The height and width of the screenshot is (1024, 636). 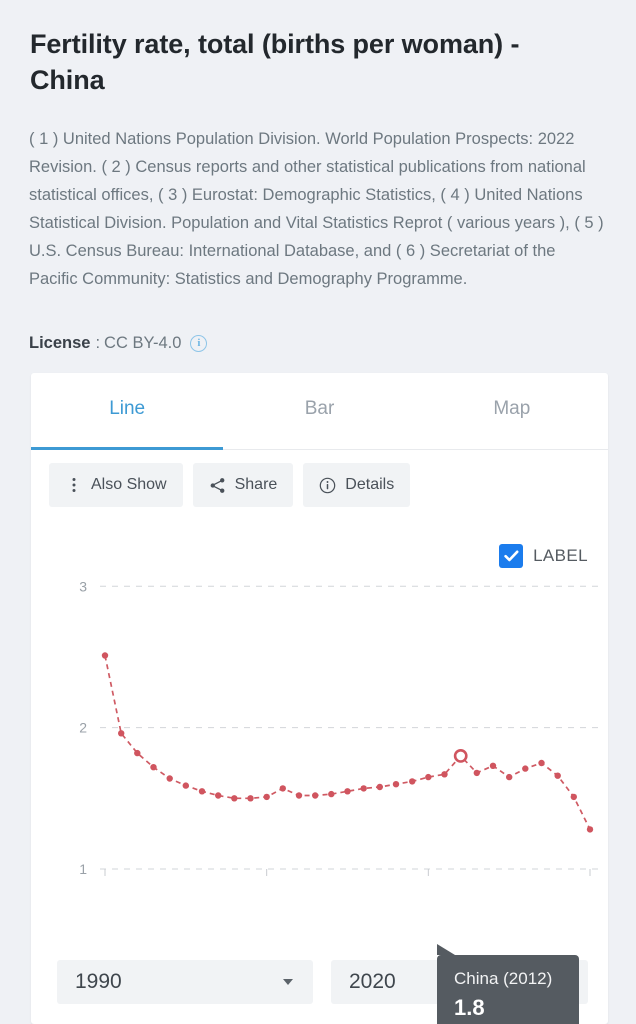 I want to click on also-show-button: Also Show, so click(x=116, y=485).